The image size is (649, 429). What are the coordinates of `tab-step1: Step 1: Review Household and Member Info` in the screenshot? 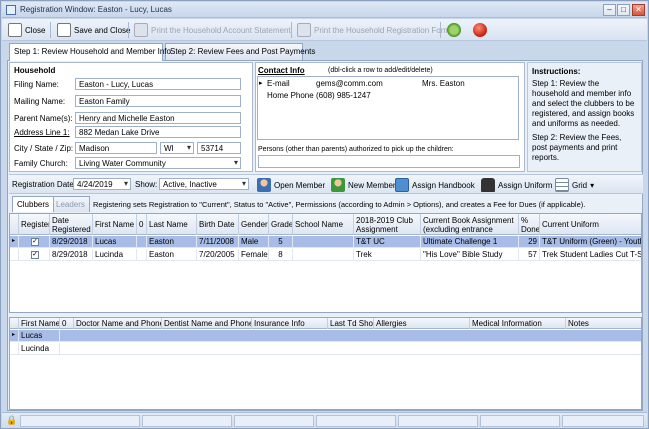 It's located at (90, 52).